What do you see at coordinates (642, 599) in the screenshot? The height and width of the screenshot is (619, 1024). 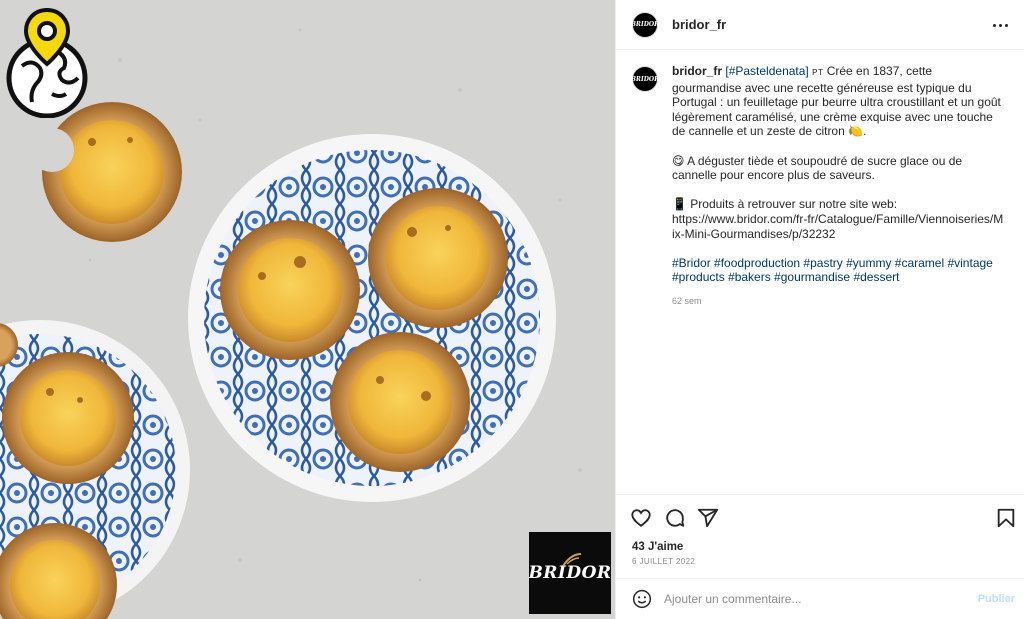 I see `emoji-icon` at bounding box center [642, 599].